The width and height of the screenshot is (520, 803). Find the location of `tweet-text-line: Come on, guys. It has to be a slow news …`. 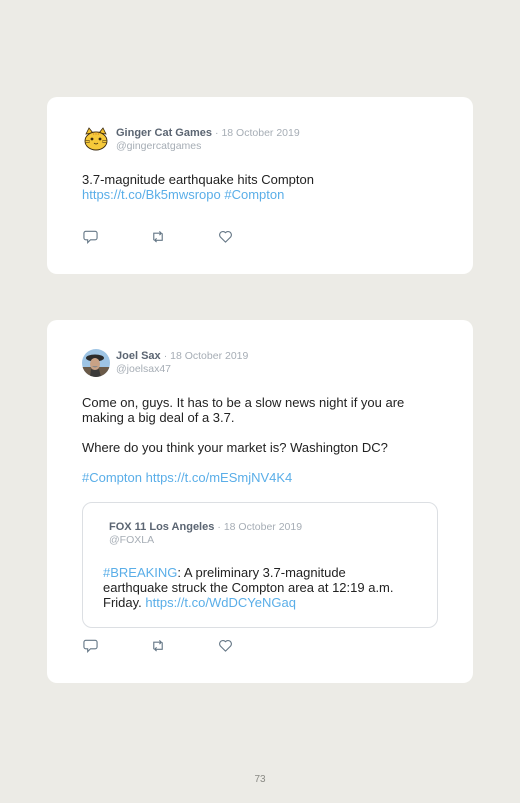

tweet-text-line: Come on, guys. It has to be a slow news … is located at coordinates (243, 402).